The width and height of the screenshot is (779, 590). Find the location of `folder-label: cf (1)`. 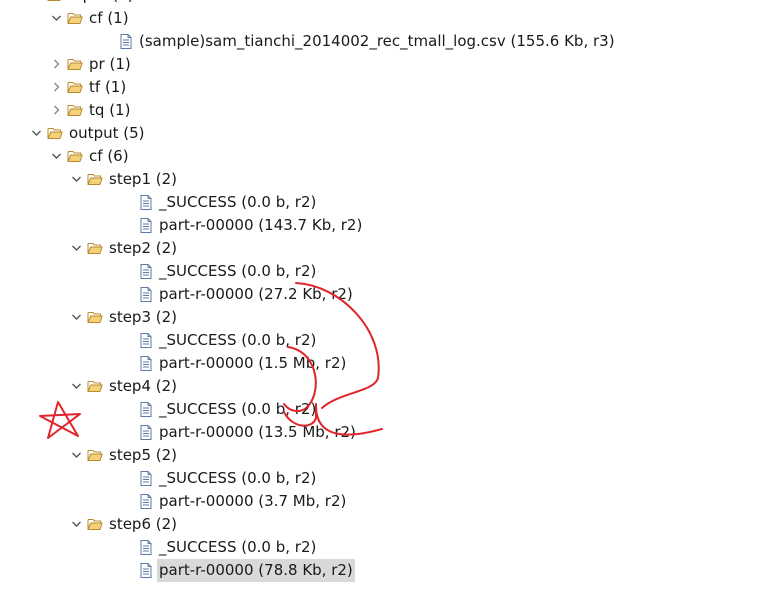

folder-label: cf (1) is located at coordinates (109, 18).